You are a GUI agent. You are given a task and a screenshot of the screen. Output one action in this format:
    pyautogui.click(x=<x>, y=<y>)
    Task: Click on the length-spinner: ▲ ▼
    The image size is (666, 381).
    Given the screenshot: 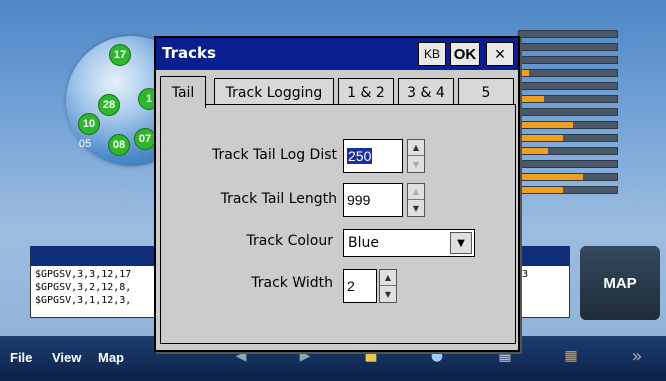 What is the action you would take?
    pyautogui.click(x=416, y=200)
    